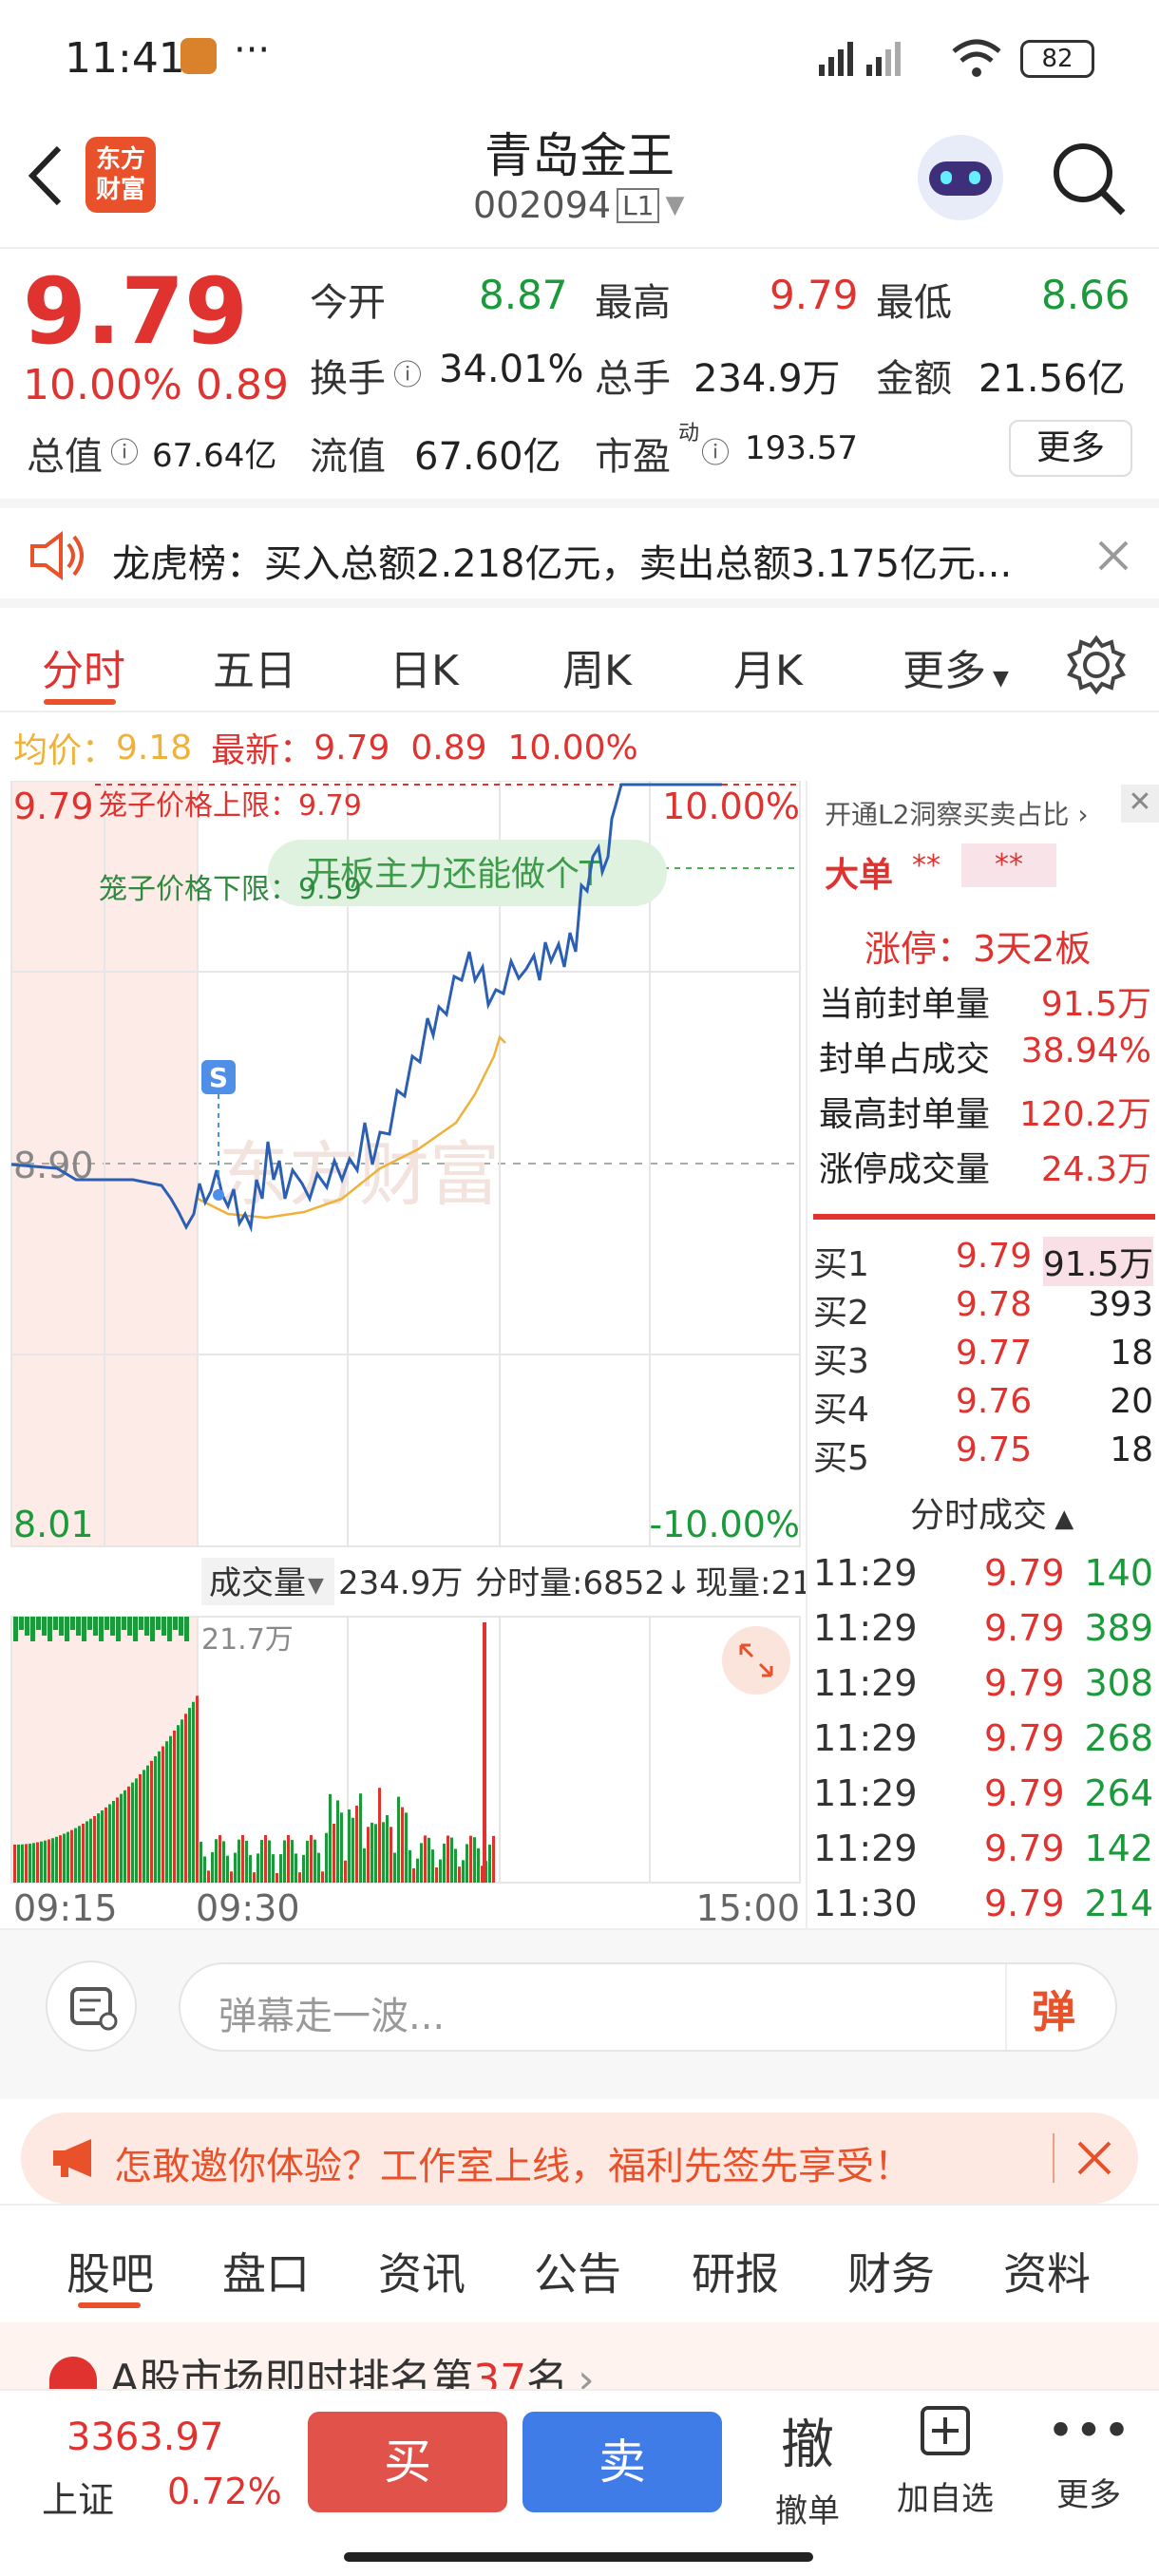  Describe the element at coordinates (144, 2437) in the screenshot. I see `index-value: 3363.97` at that location.